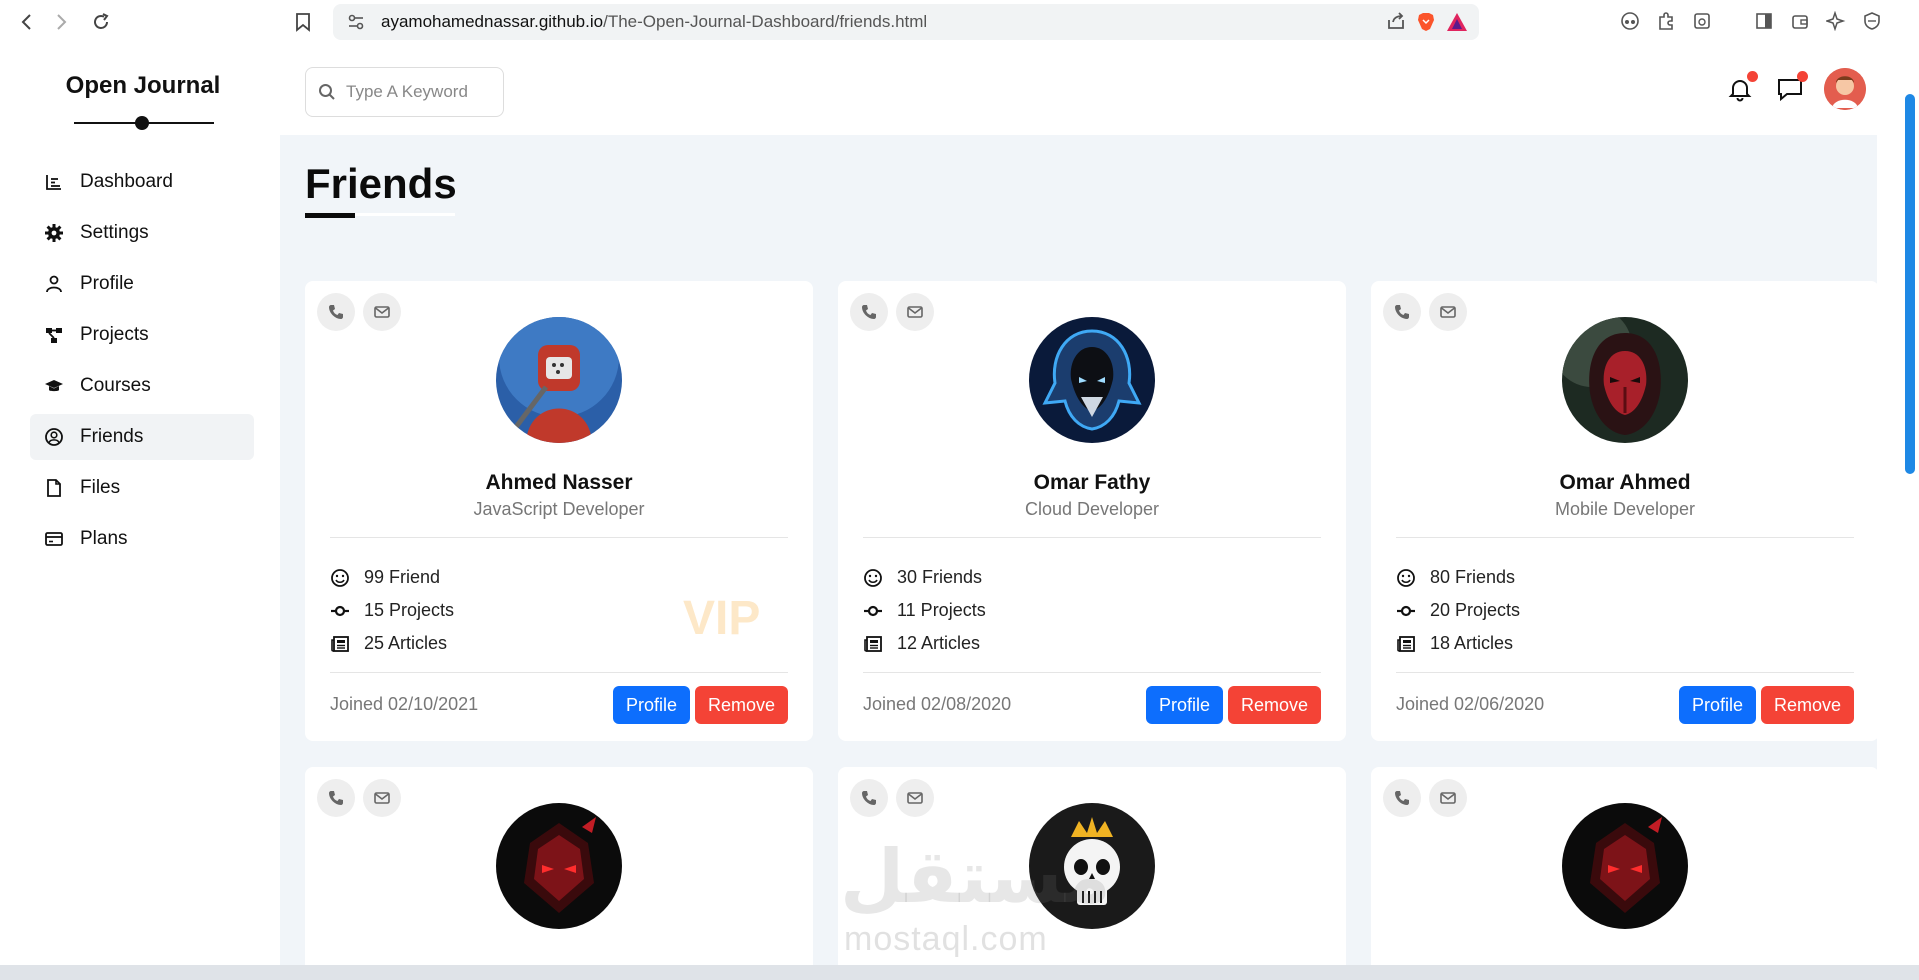 The height and width of the screenshot is (980, 1919). I want to click on friend-role: Mobile Developer, so click(1625, 509).